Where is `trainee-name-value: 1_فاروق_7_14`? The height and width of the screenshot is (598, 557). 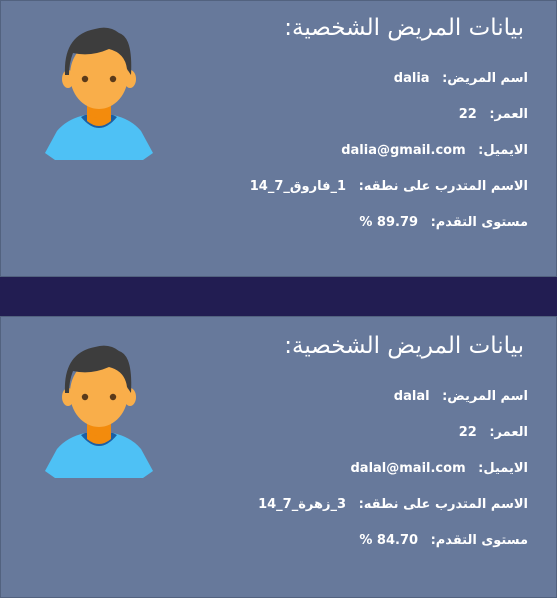 trainee-name-value: 1_فاروق_7_14 is located at coordinates (298, 186).